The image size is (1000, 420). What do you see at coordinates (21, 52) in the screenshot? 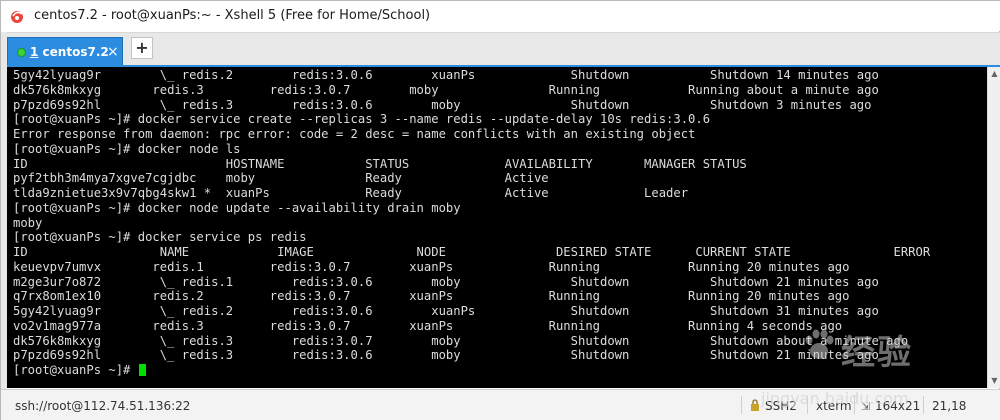
I see `connected-status-icon` at bounding box center [21, 52].